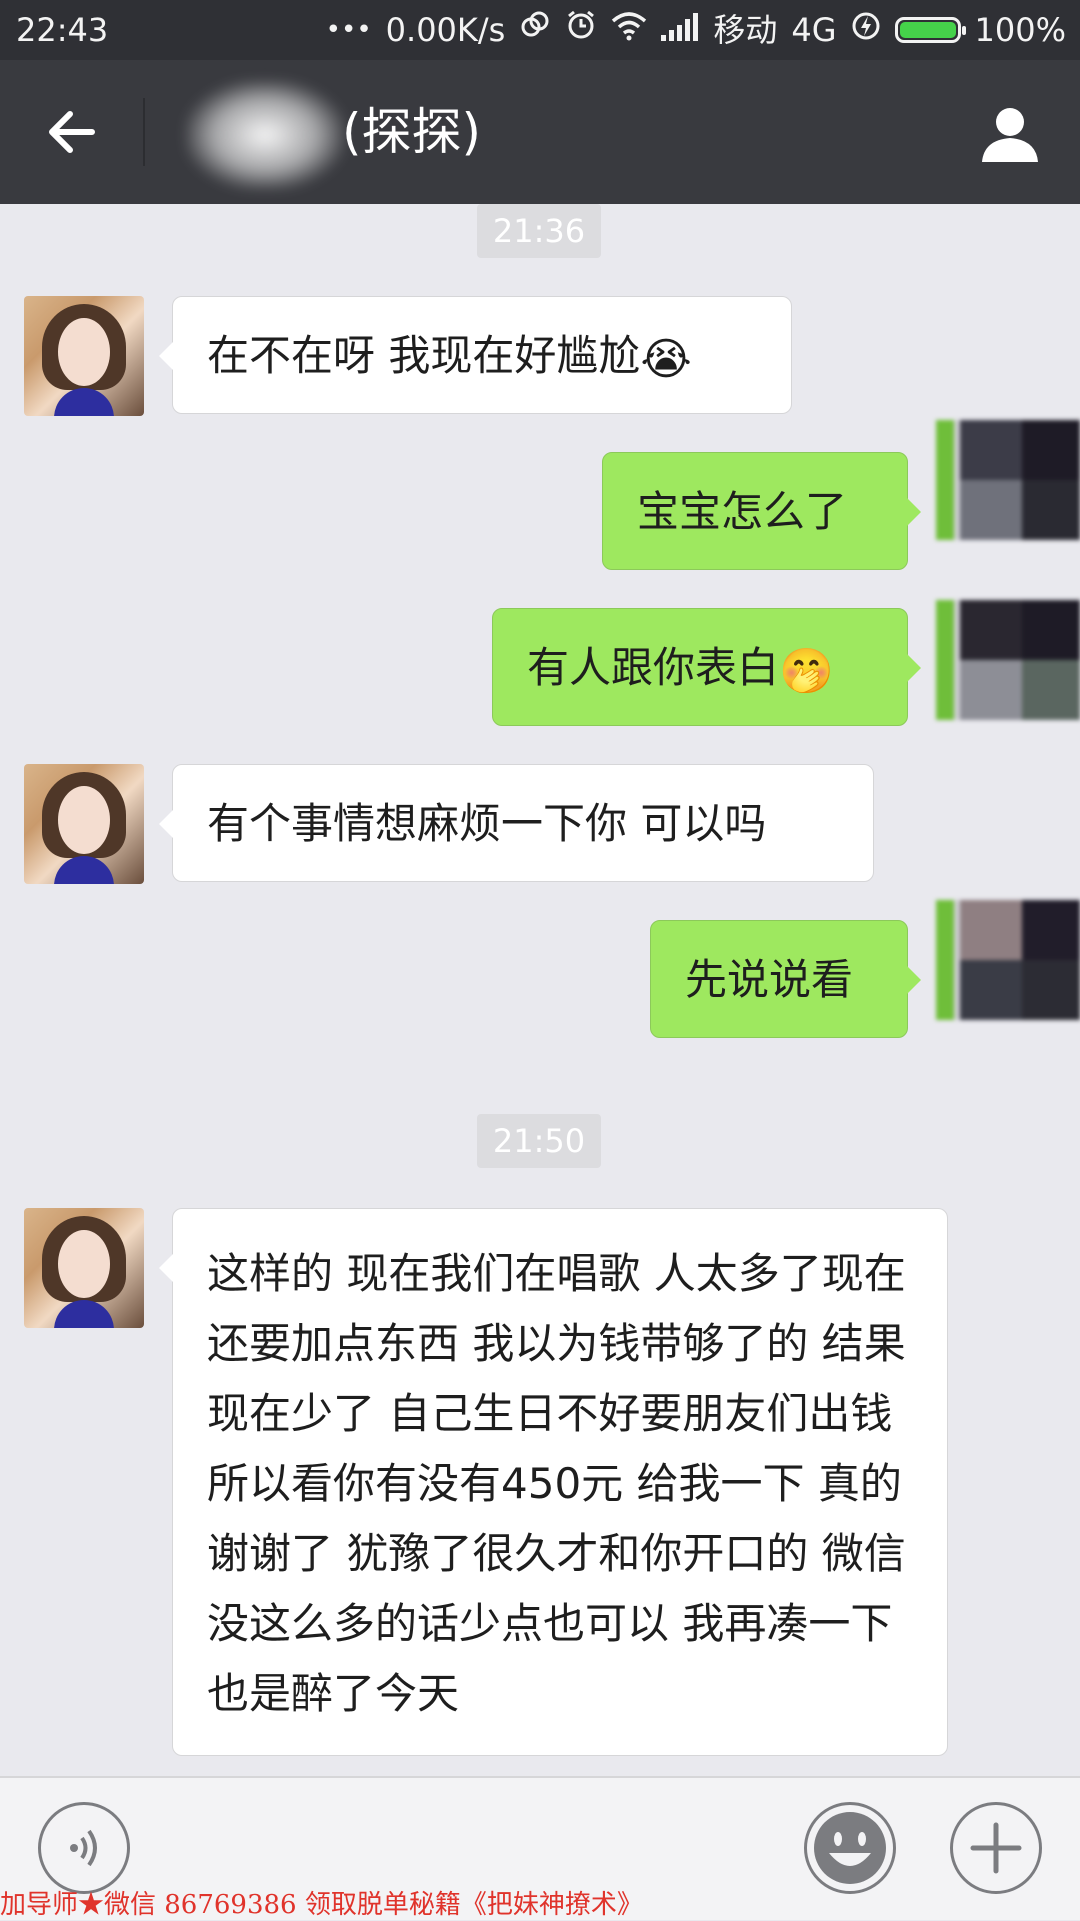 The width and height of the screenshot is (1080, 1921). What do you see at coordinates (539, 231) in the screenshot?
I see `timestamp: 21:36` at bounding box center [539, 231].